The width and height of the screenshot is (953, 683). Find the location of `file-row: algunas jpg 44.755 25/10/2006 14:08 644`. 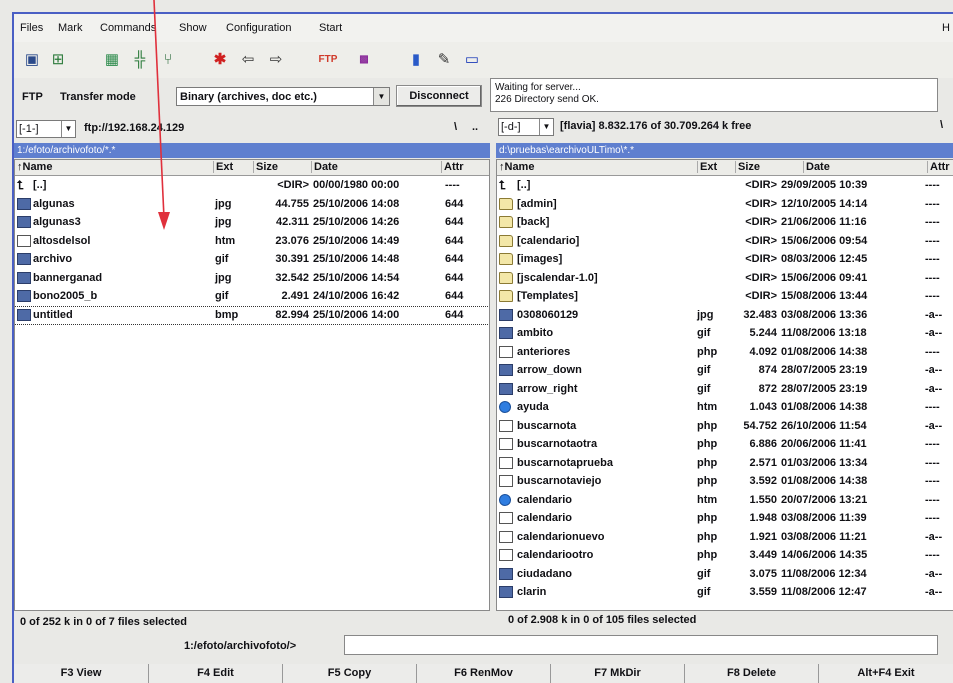

file-row: algunas jpg 44.755 25/10/2006 14:08 644 is located at coordinates (252, 204).